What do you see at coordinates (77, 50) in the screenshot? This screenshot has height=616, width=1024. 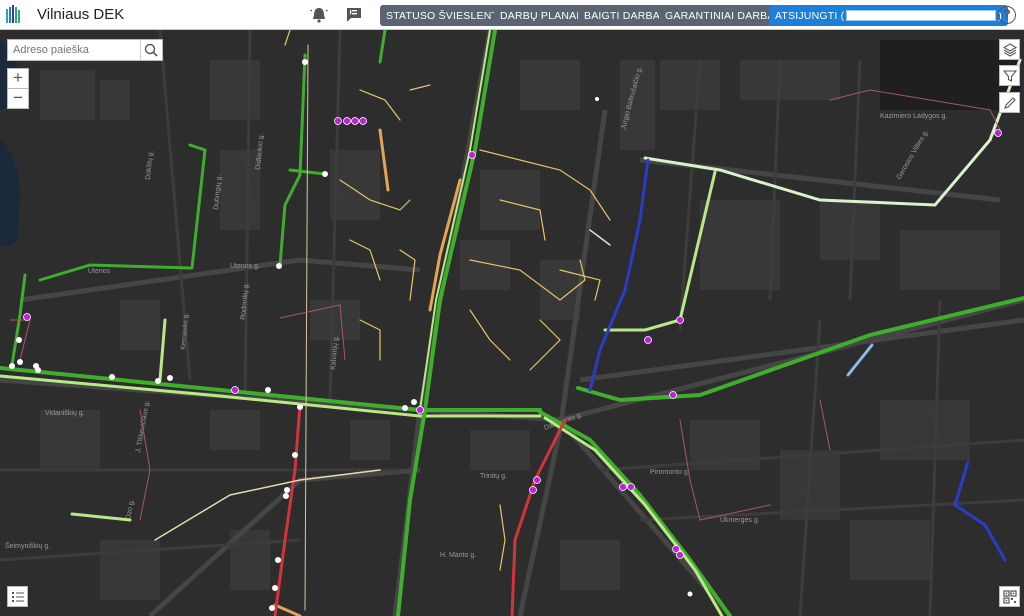 I see `search-input` at bounding box center [77, 50].